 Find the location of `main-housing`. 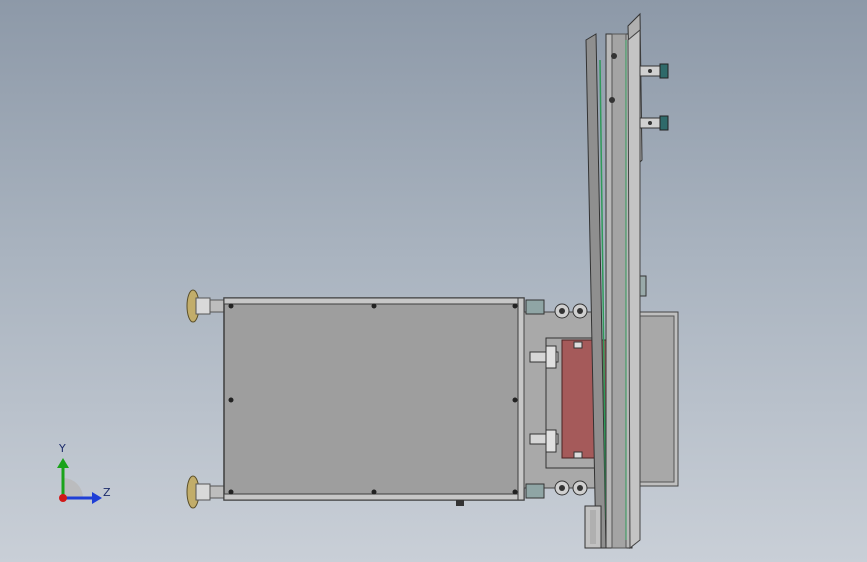

main-housing is located at coordinates (374, 401).